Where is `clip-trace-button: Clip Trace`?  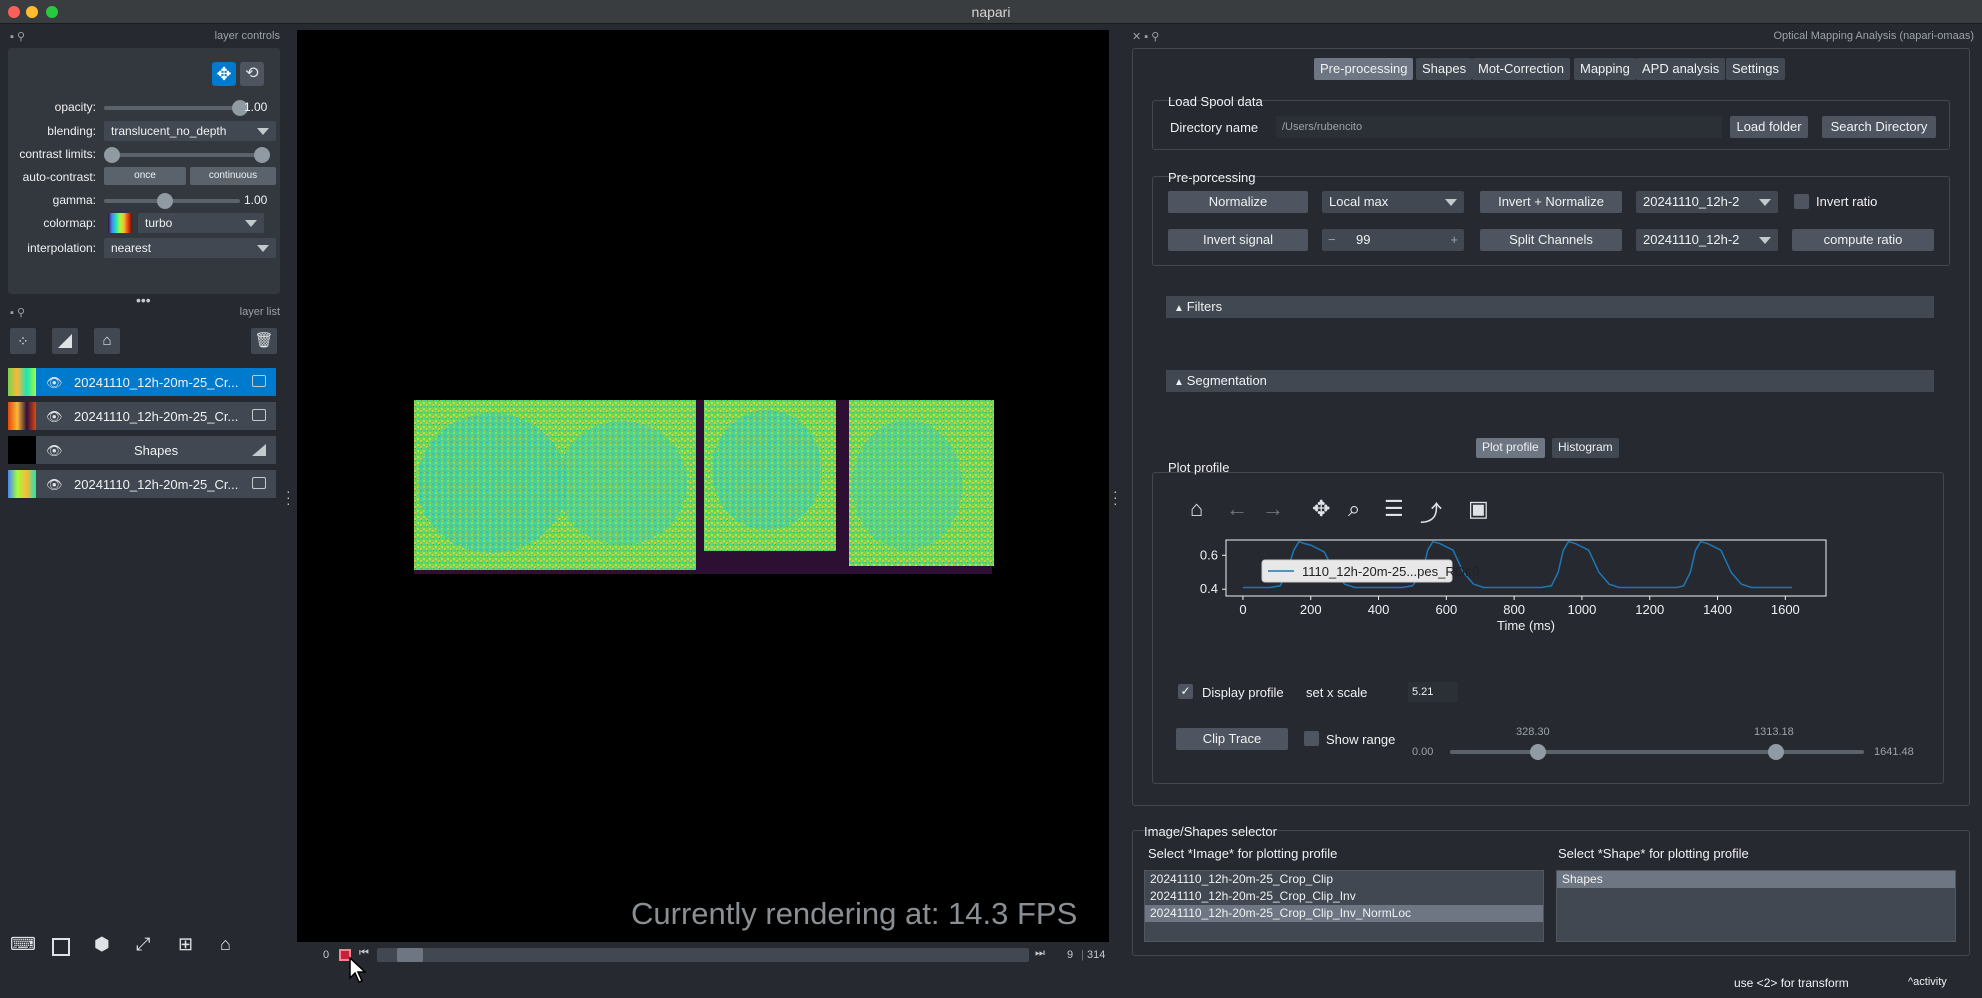
clip-trace-button: Clip Trace is located at coordinates (1232, 739).